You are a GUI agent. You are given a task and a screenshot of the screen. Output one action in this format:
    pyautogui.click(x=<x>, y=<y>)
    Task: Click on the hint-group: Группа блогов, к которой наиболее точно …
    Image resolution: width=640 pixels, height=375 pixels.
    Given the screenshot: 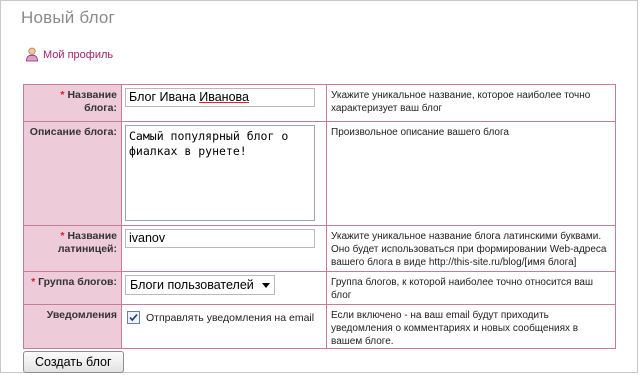 What is the action you would take?
    pyautogui.click(x=471, y=288)
    